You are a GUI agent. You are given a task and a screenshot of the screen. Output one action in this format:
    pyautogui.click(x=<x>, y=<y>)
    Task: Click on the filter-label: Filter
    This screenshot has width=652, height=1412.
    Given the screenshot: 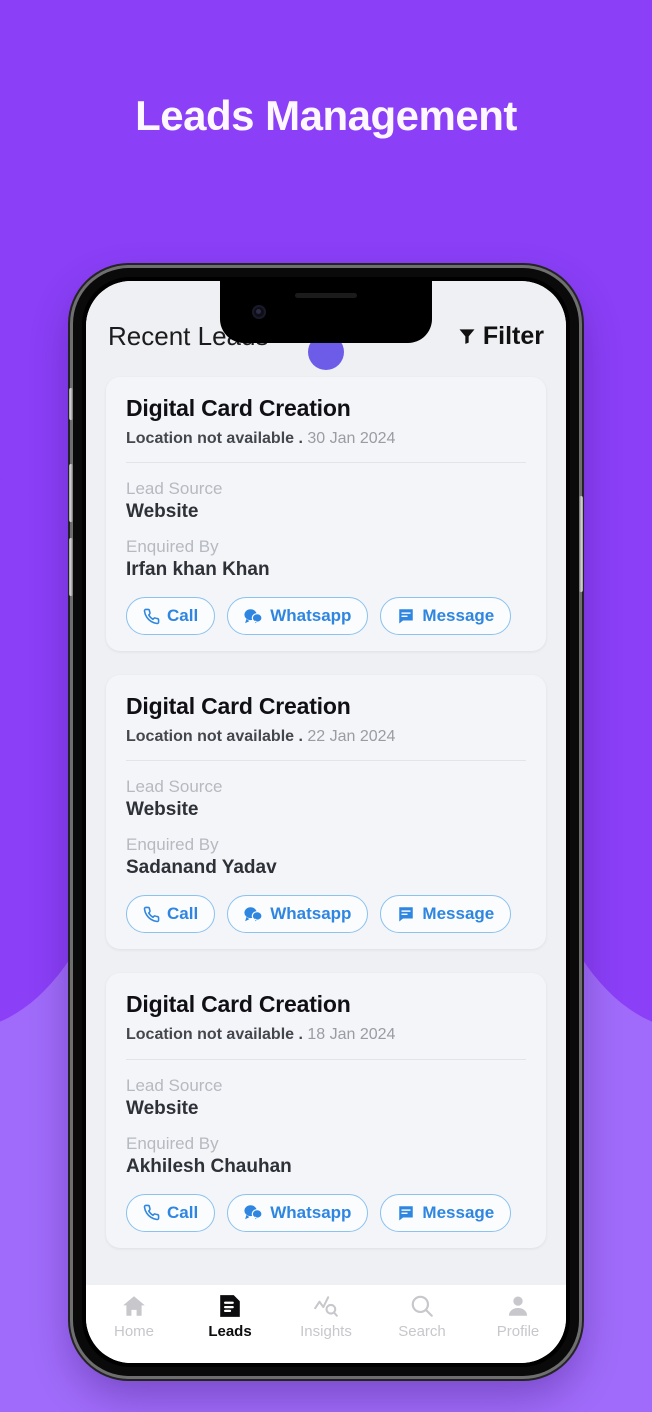 What is the action you would take?
    pyautogui.click(x=513, y=335)
    